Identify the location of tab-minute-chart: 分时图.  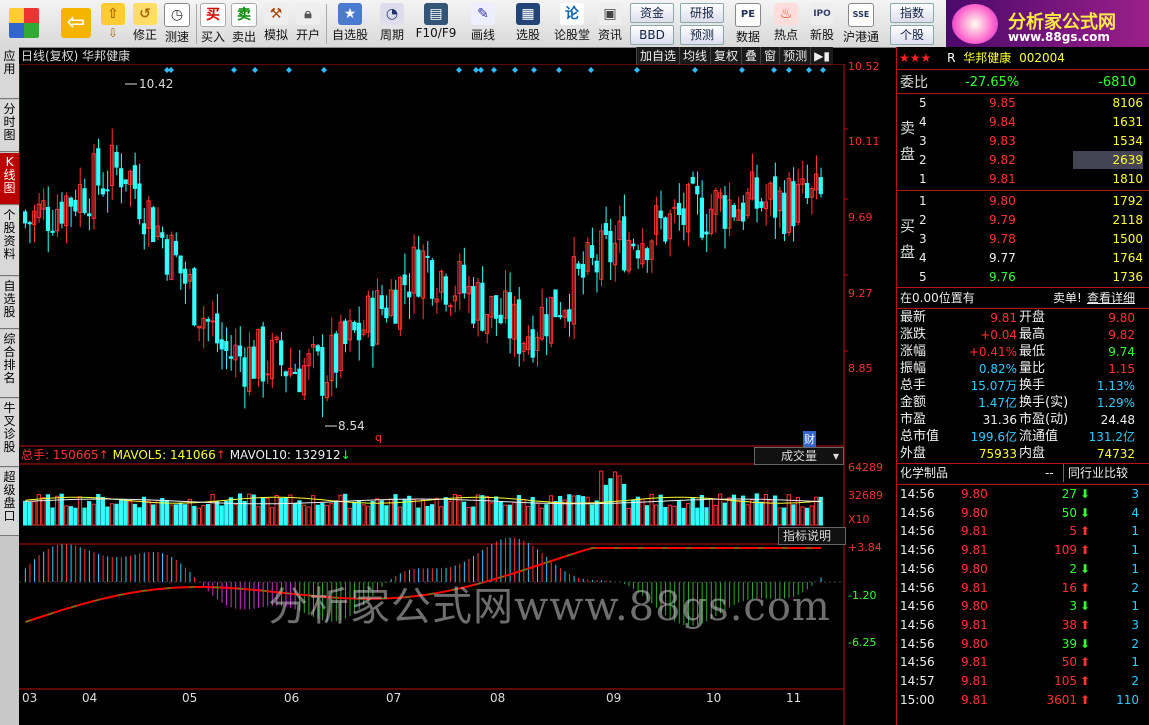
(9, 126).